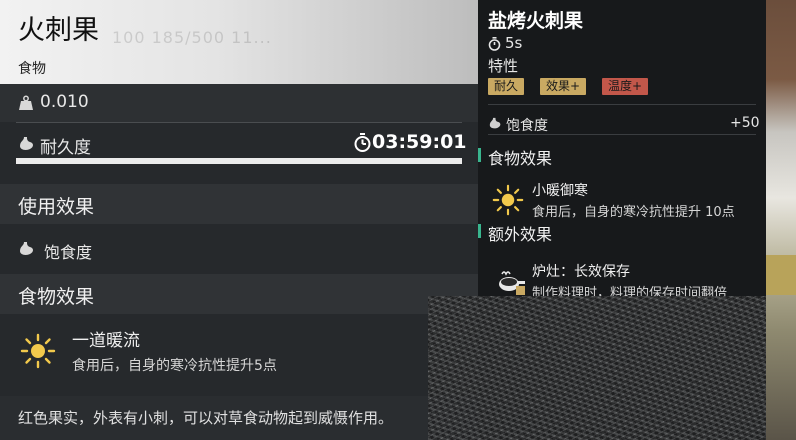  What do you see at coordinates (56, 207) in the screenshot?
I see `use-effect-title: 使用效果` at bounding box center [56, 207].